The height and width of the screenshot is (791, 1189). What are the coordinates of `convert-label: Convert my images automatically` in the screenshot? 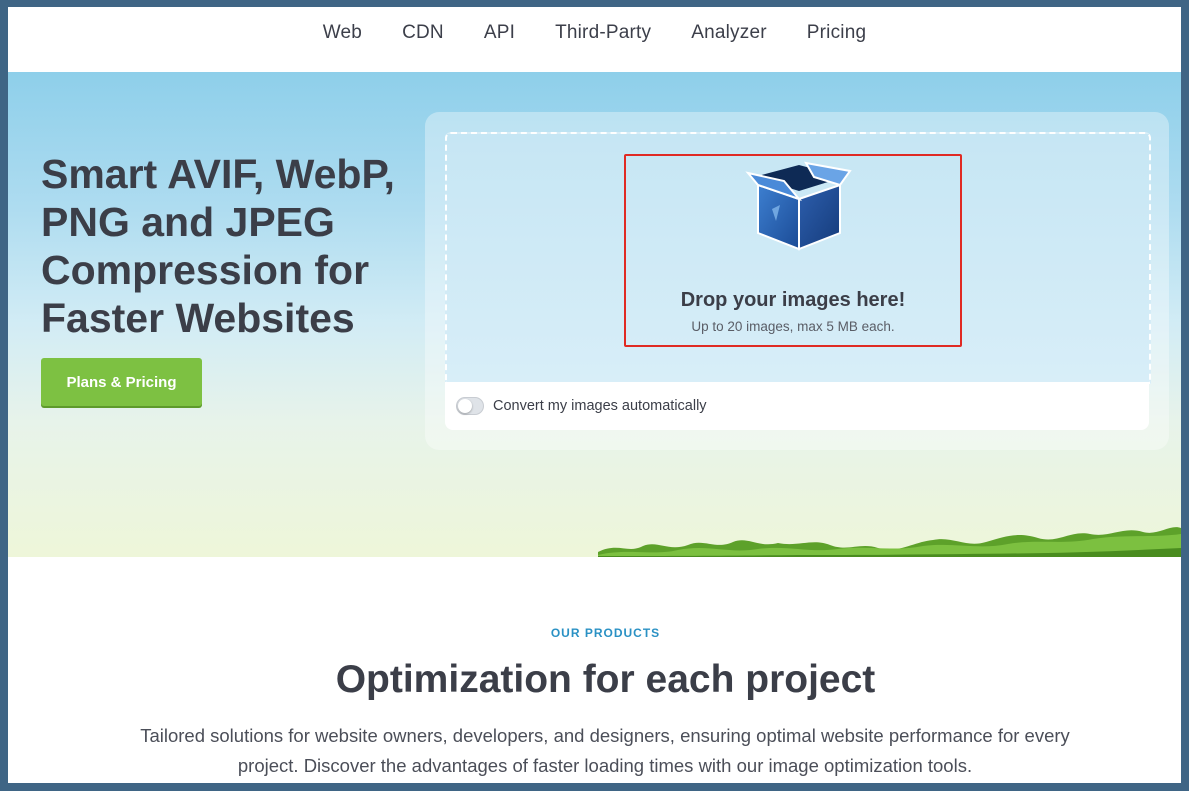 It's located at (600, 406).